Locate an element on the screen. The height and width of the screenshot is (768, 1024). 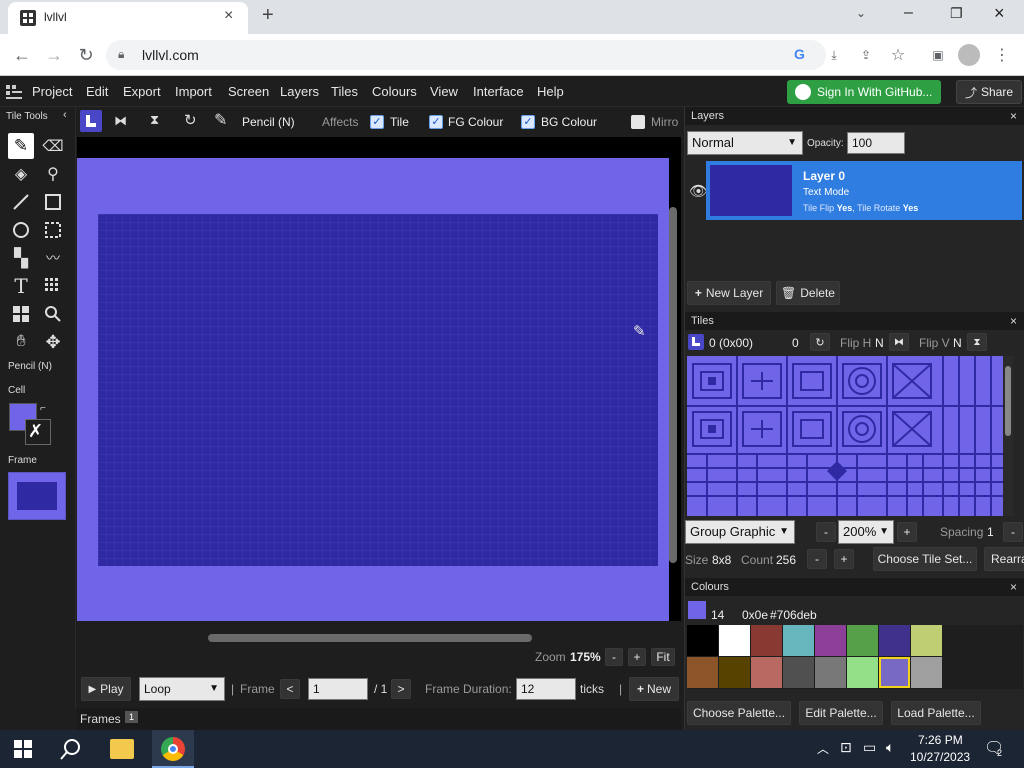
canvas-vertical-scrollbar is located at coordinates (673, 385).